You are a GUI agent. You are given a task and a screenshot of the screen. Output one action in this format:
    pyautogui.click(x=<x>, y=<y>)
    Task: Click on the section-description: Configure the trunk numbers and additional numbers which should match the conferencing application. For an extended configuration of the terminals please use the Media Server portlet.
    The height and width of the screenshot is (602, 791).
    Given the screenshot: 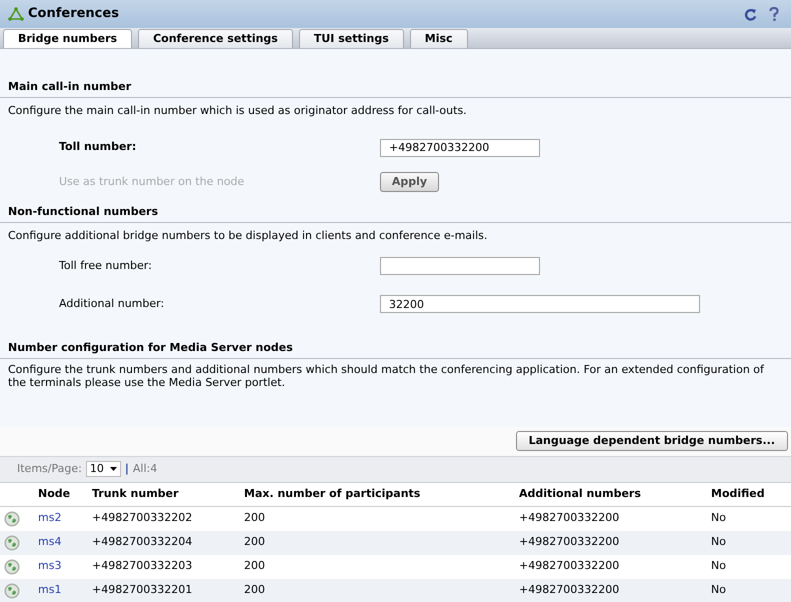 What is the action you would take?
    pyautogui.click(x=387, y=375)
    